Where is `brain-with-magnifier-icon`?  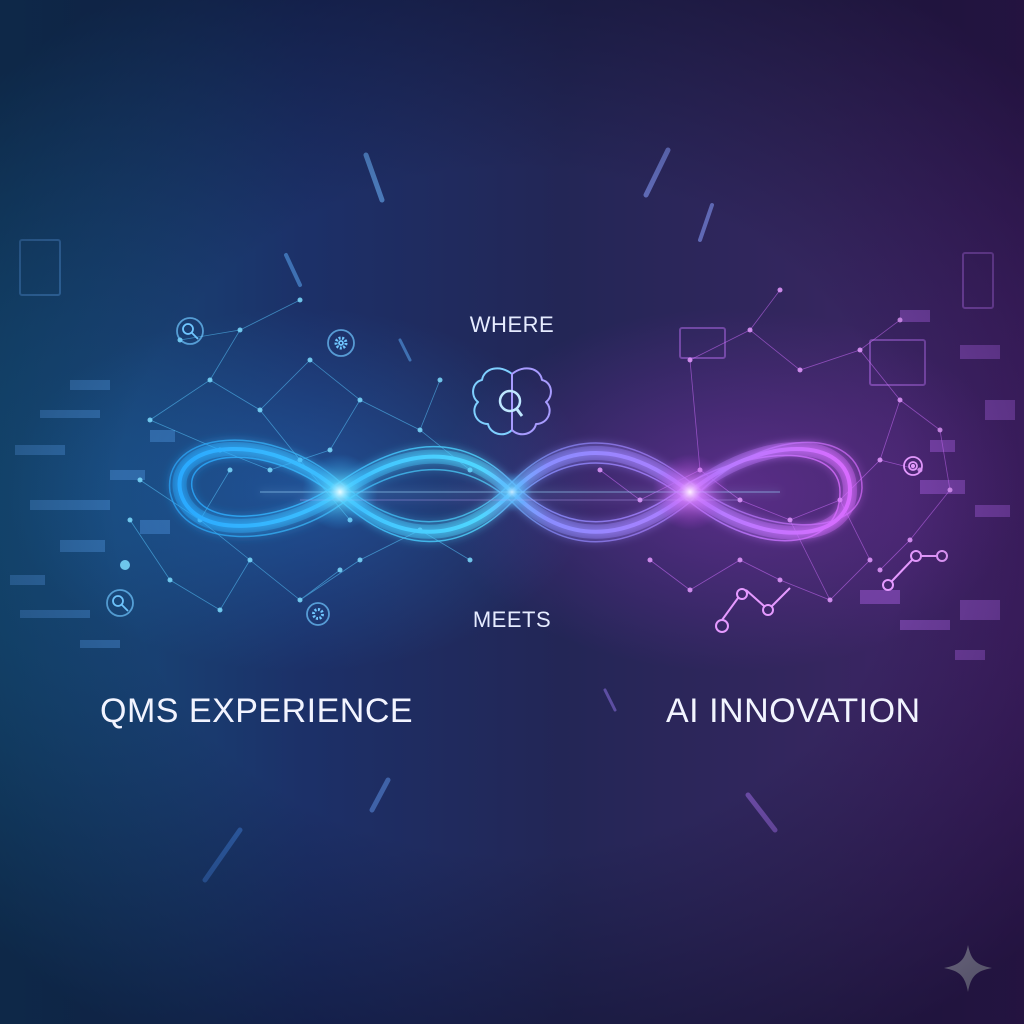
brain-with-magnifier-icon is located at coordinates (512, 401).